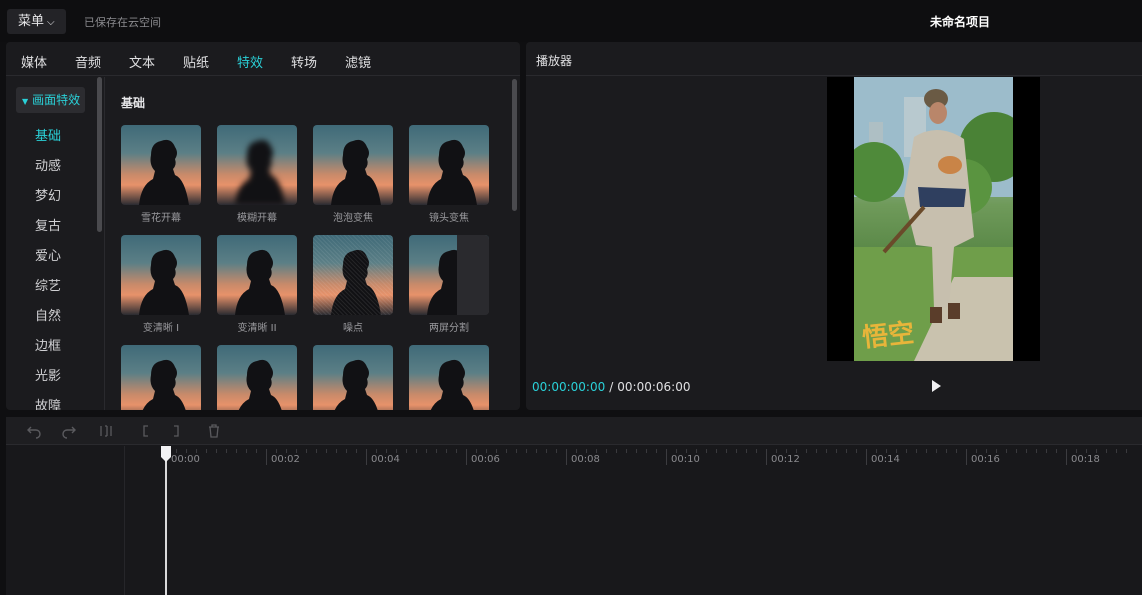 The height and width of the screenshot is (595, 1142). What do you see at coordinates (569, 387) in the screenshot?
I see `current-time: 00:00:00:00` at bounding box center [569, 387].